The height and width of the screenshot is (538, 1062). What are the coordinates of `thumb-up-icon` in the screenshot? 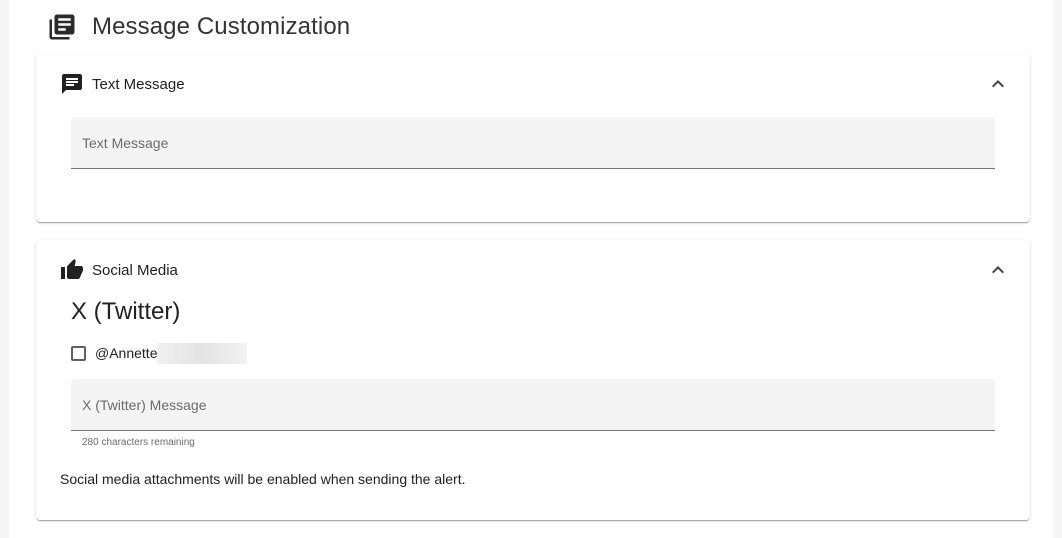 It's located at (72, 270).